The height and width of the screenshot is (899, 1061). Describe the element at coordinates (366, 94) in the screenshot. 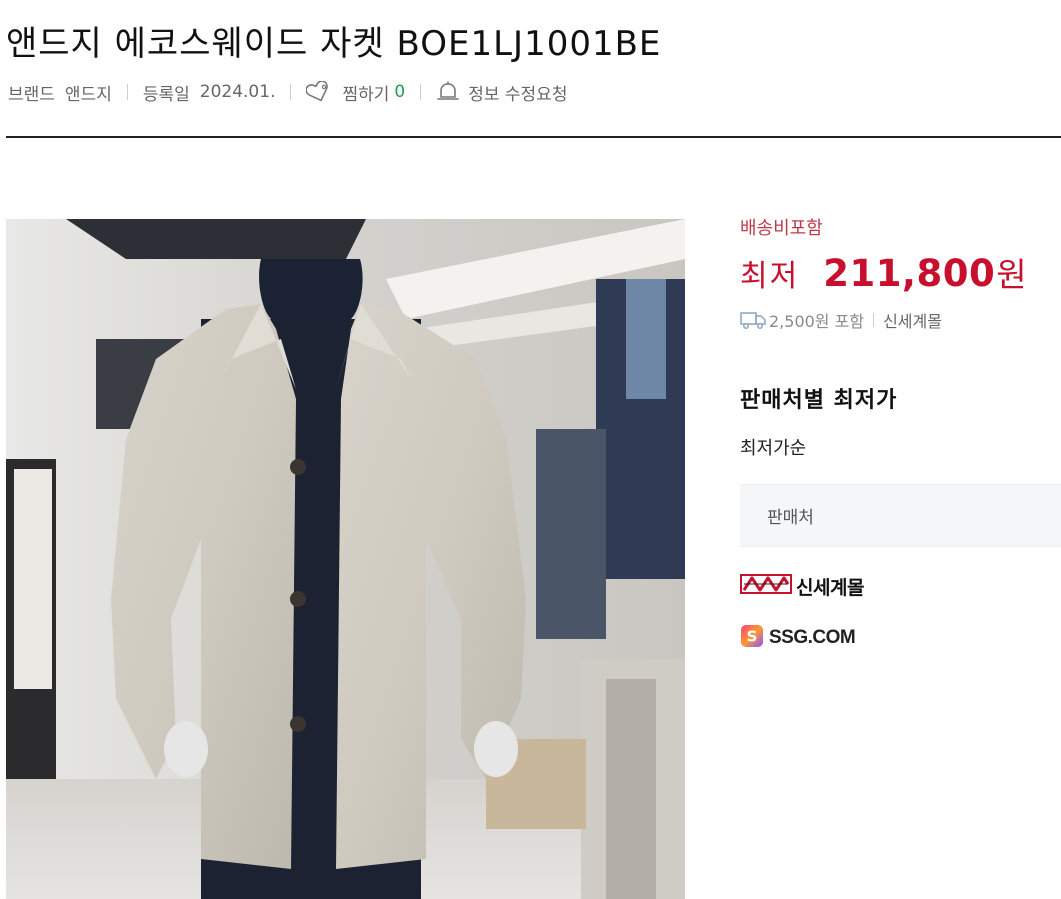

I see `wishlist-label: 찜하기` at that location.